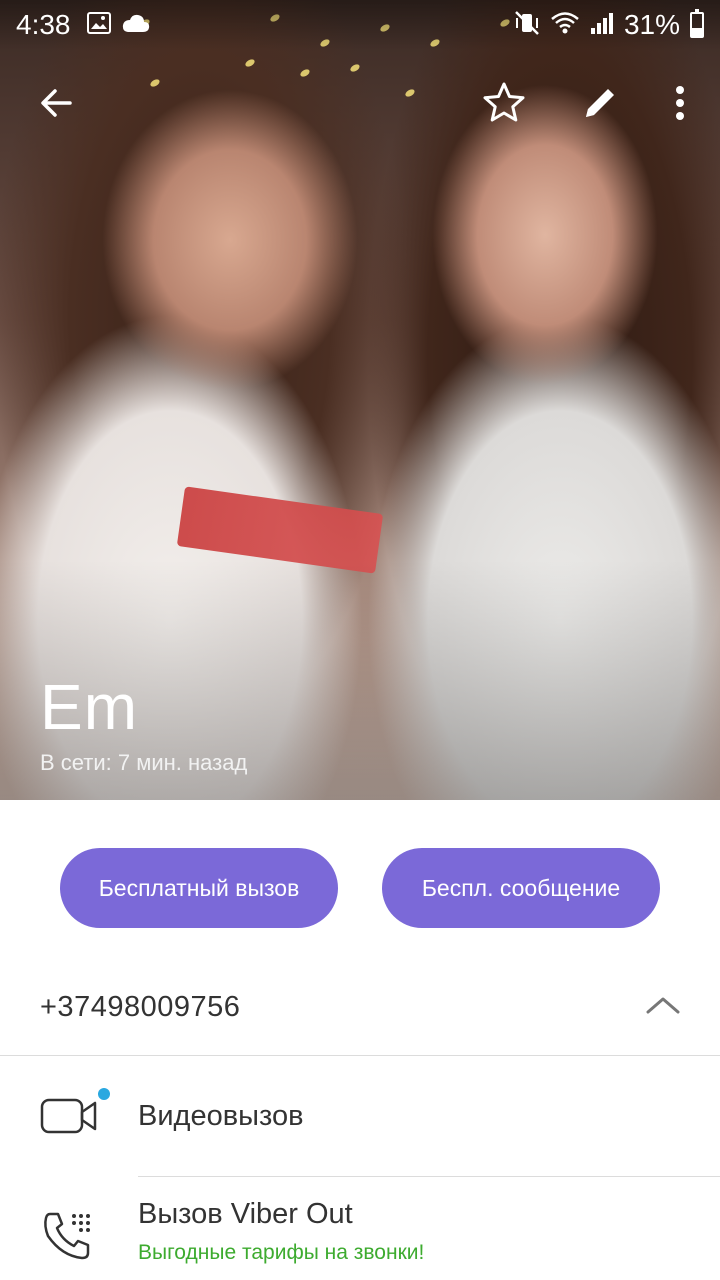 This screenshot has width=720, height=1280. Describe the element at coordinates (250, 63) in the screenshot. I see `sparkle-decoration` at that location.